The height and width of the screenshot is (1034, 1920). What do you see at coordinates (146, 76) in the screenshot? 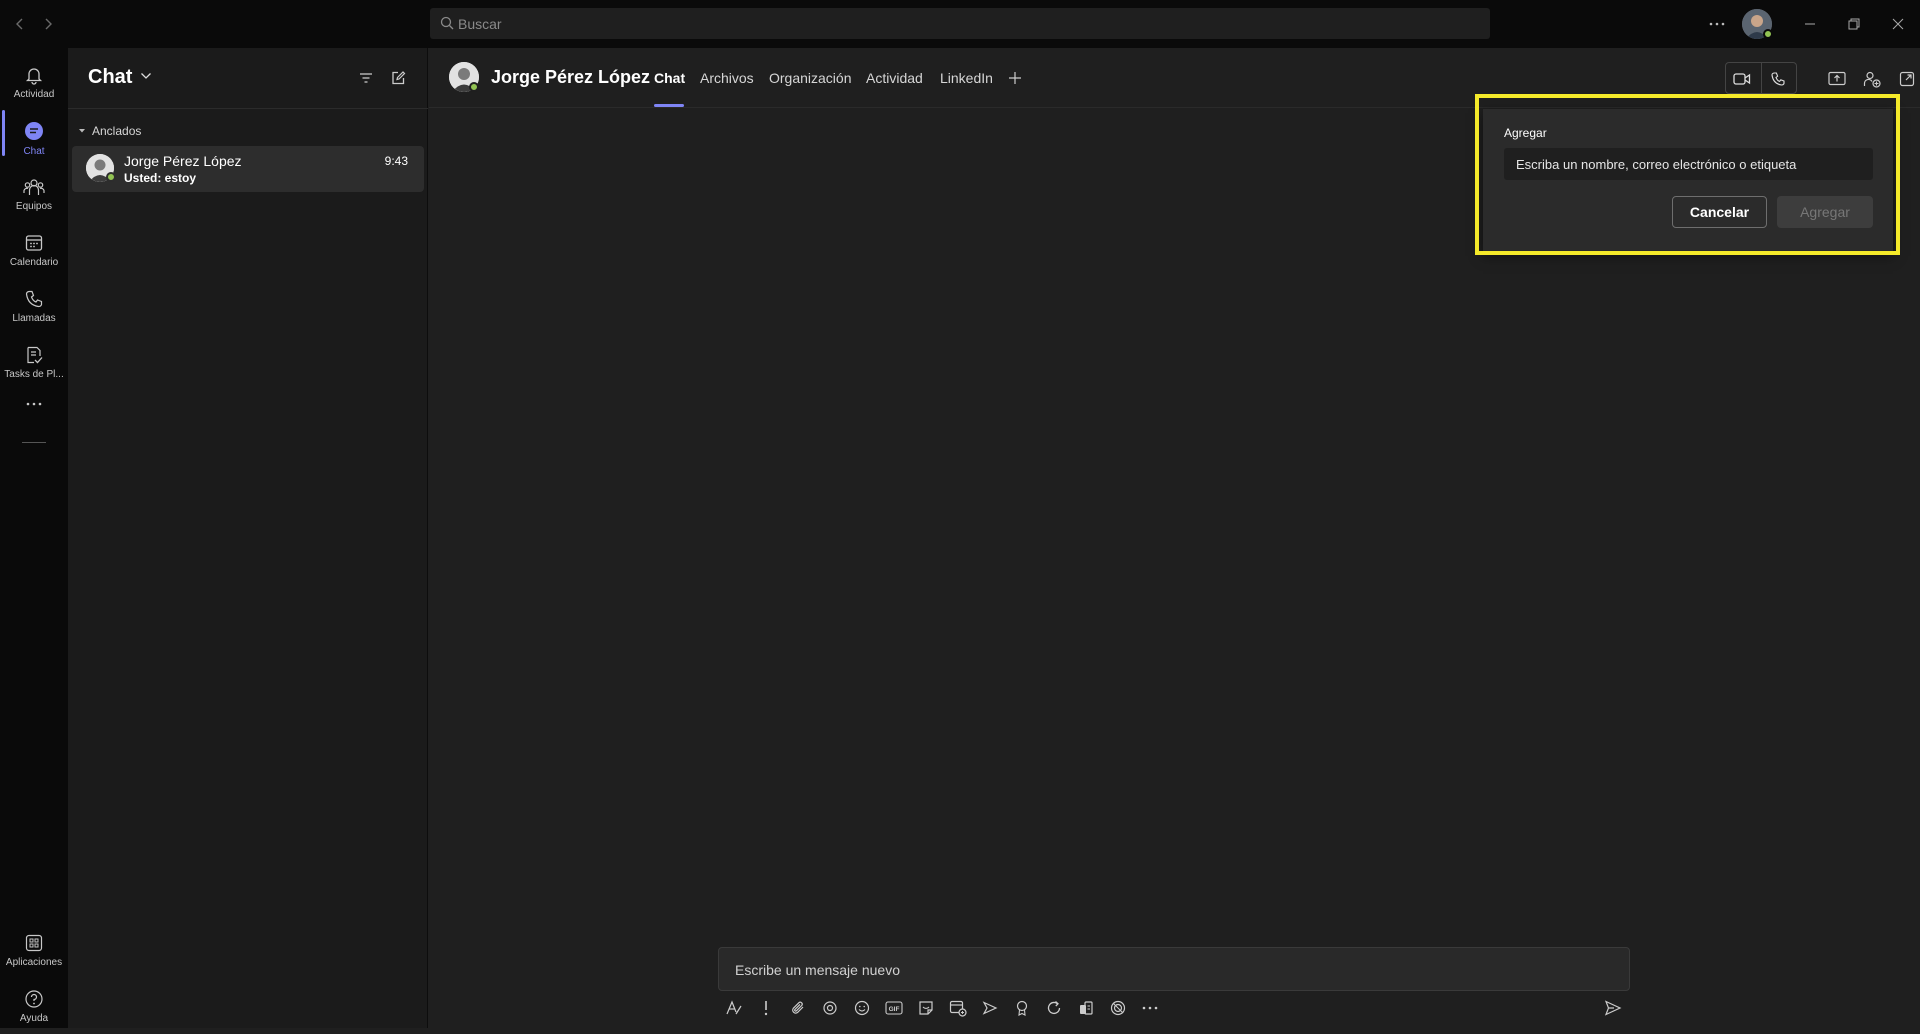
I see `chevron-down-icon` at bounding box center [146, 76].